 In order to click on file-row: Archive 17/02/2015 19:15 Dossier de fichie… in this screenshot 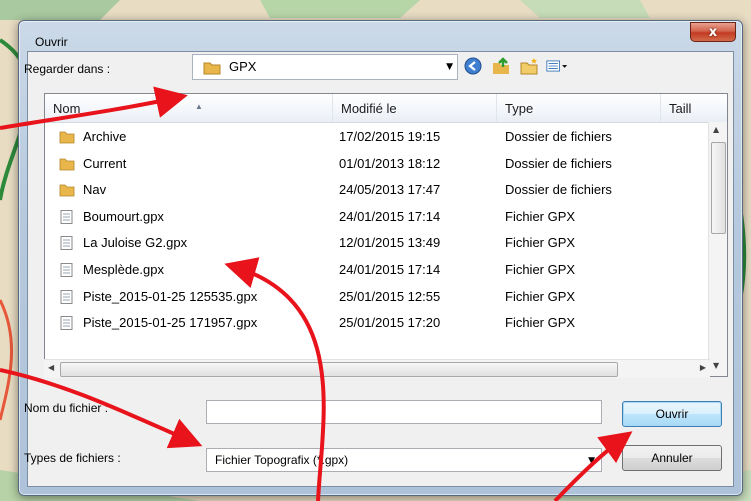, I will do `click(375, 137)`.